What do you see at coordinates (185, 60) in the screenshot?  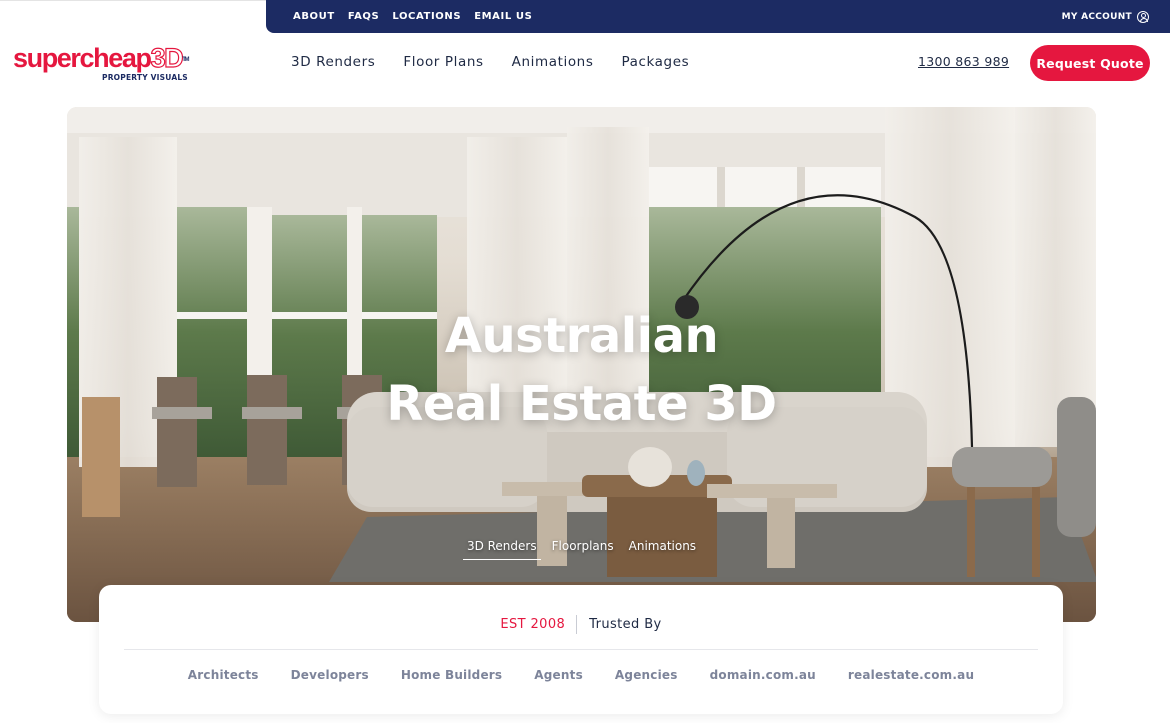 I see `logo-trademark: TM` at bounding box center [185, 60].